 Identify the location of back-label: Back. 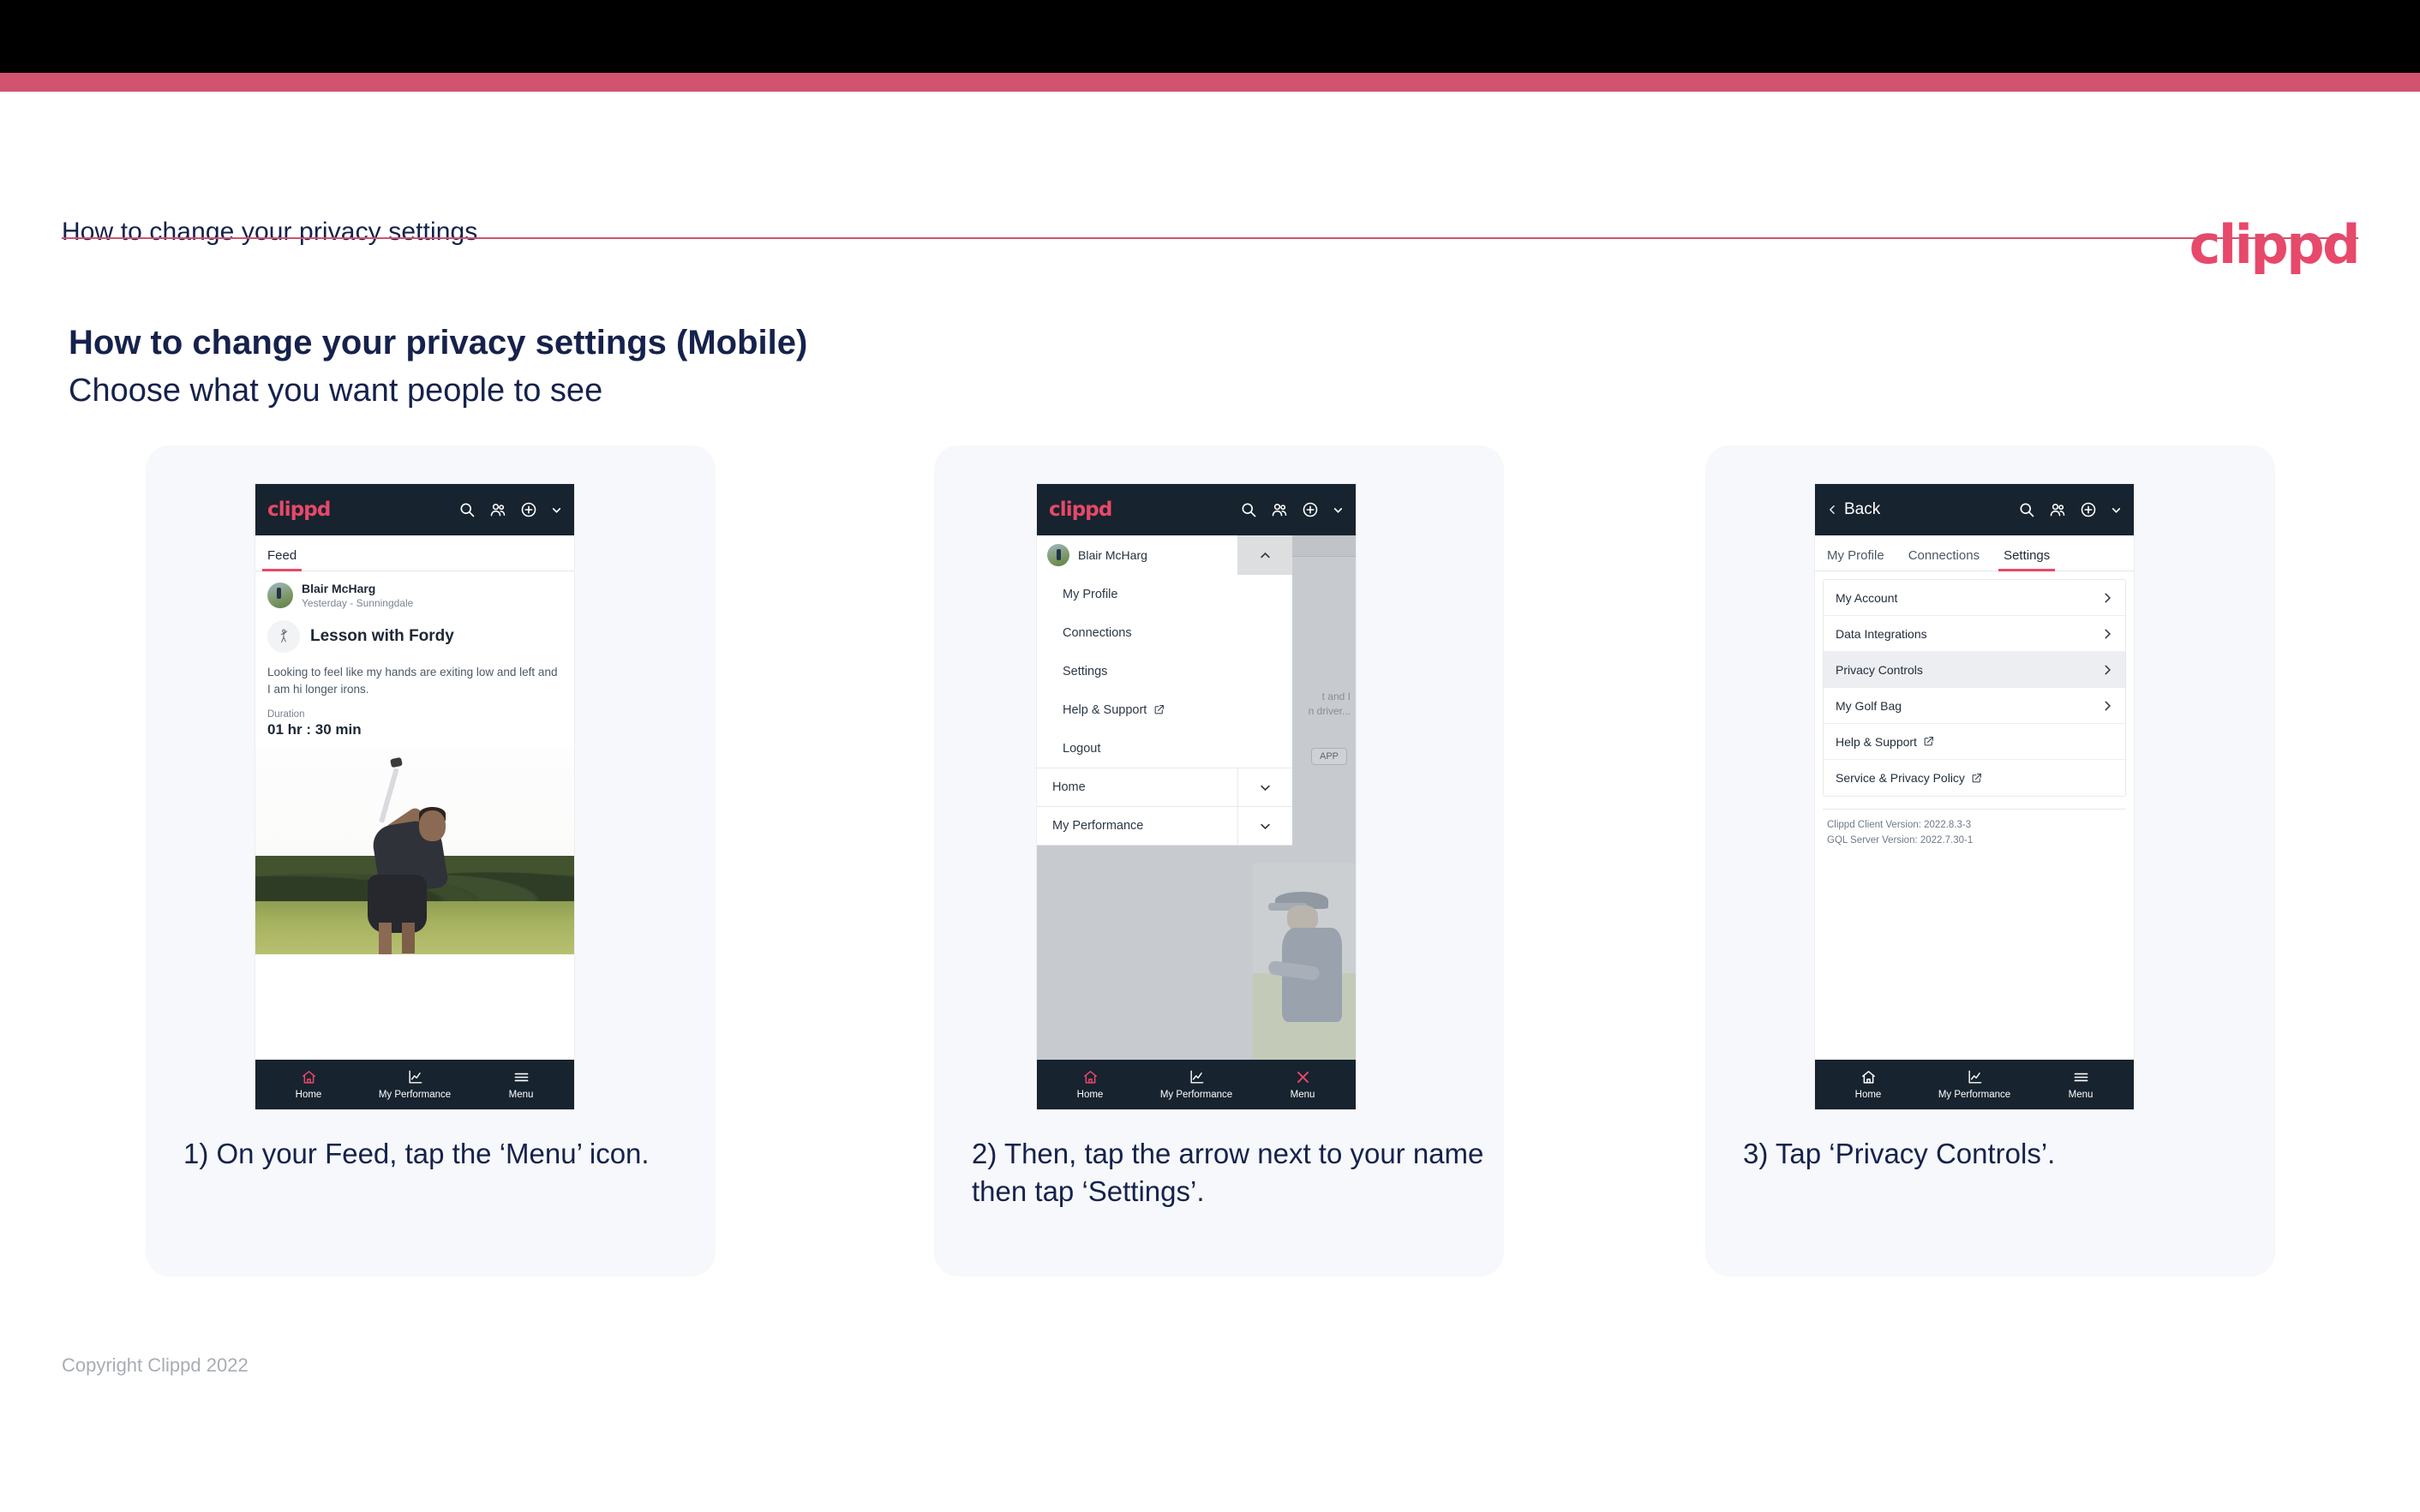
(1862, 509).